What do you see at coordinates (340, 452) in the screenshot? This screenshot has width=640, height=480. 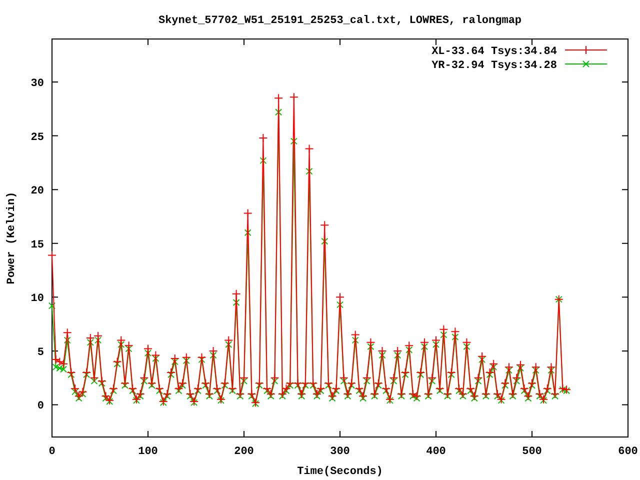 I see `tick-label: 300` at bounding box center [340, 452].